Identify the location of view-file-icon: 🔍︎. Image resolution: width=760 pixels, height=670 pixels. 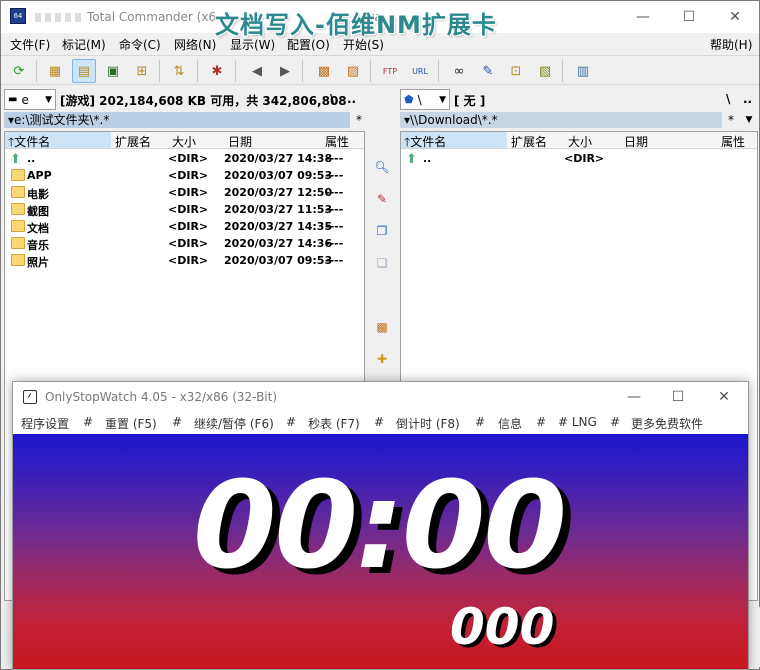
(382, 167).